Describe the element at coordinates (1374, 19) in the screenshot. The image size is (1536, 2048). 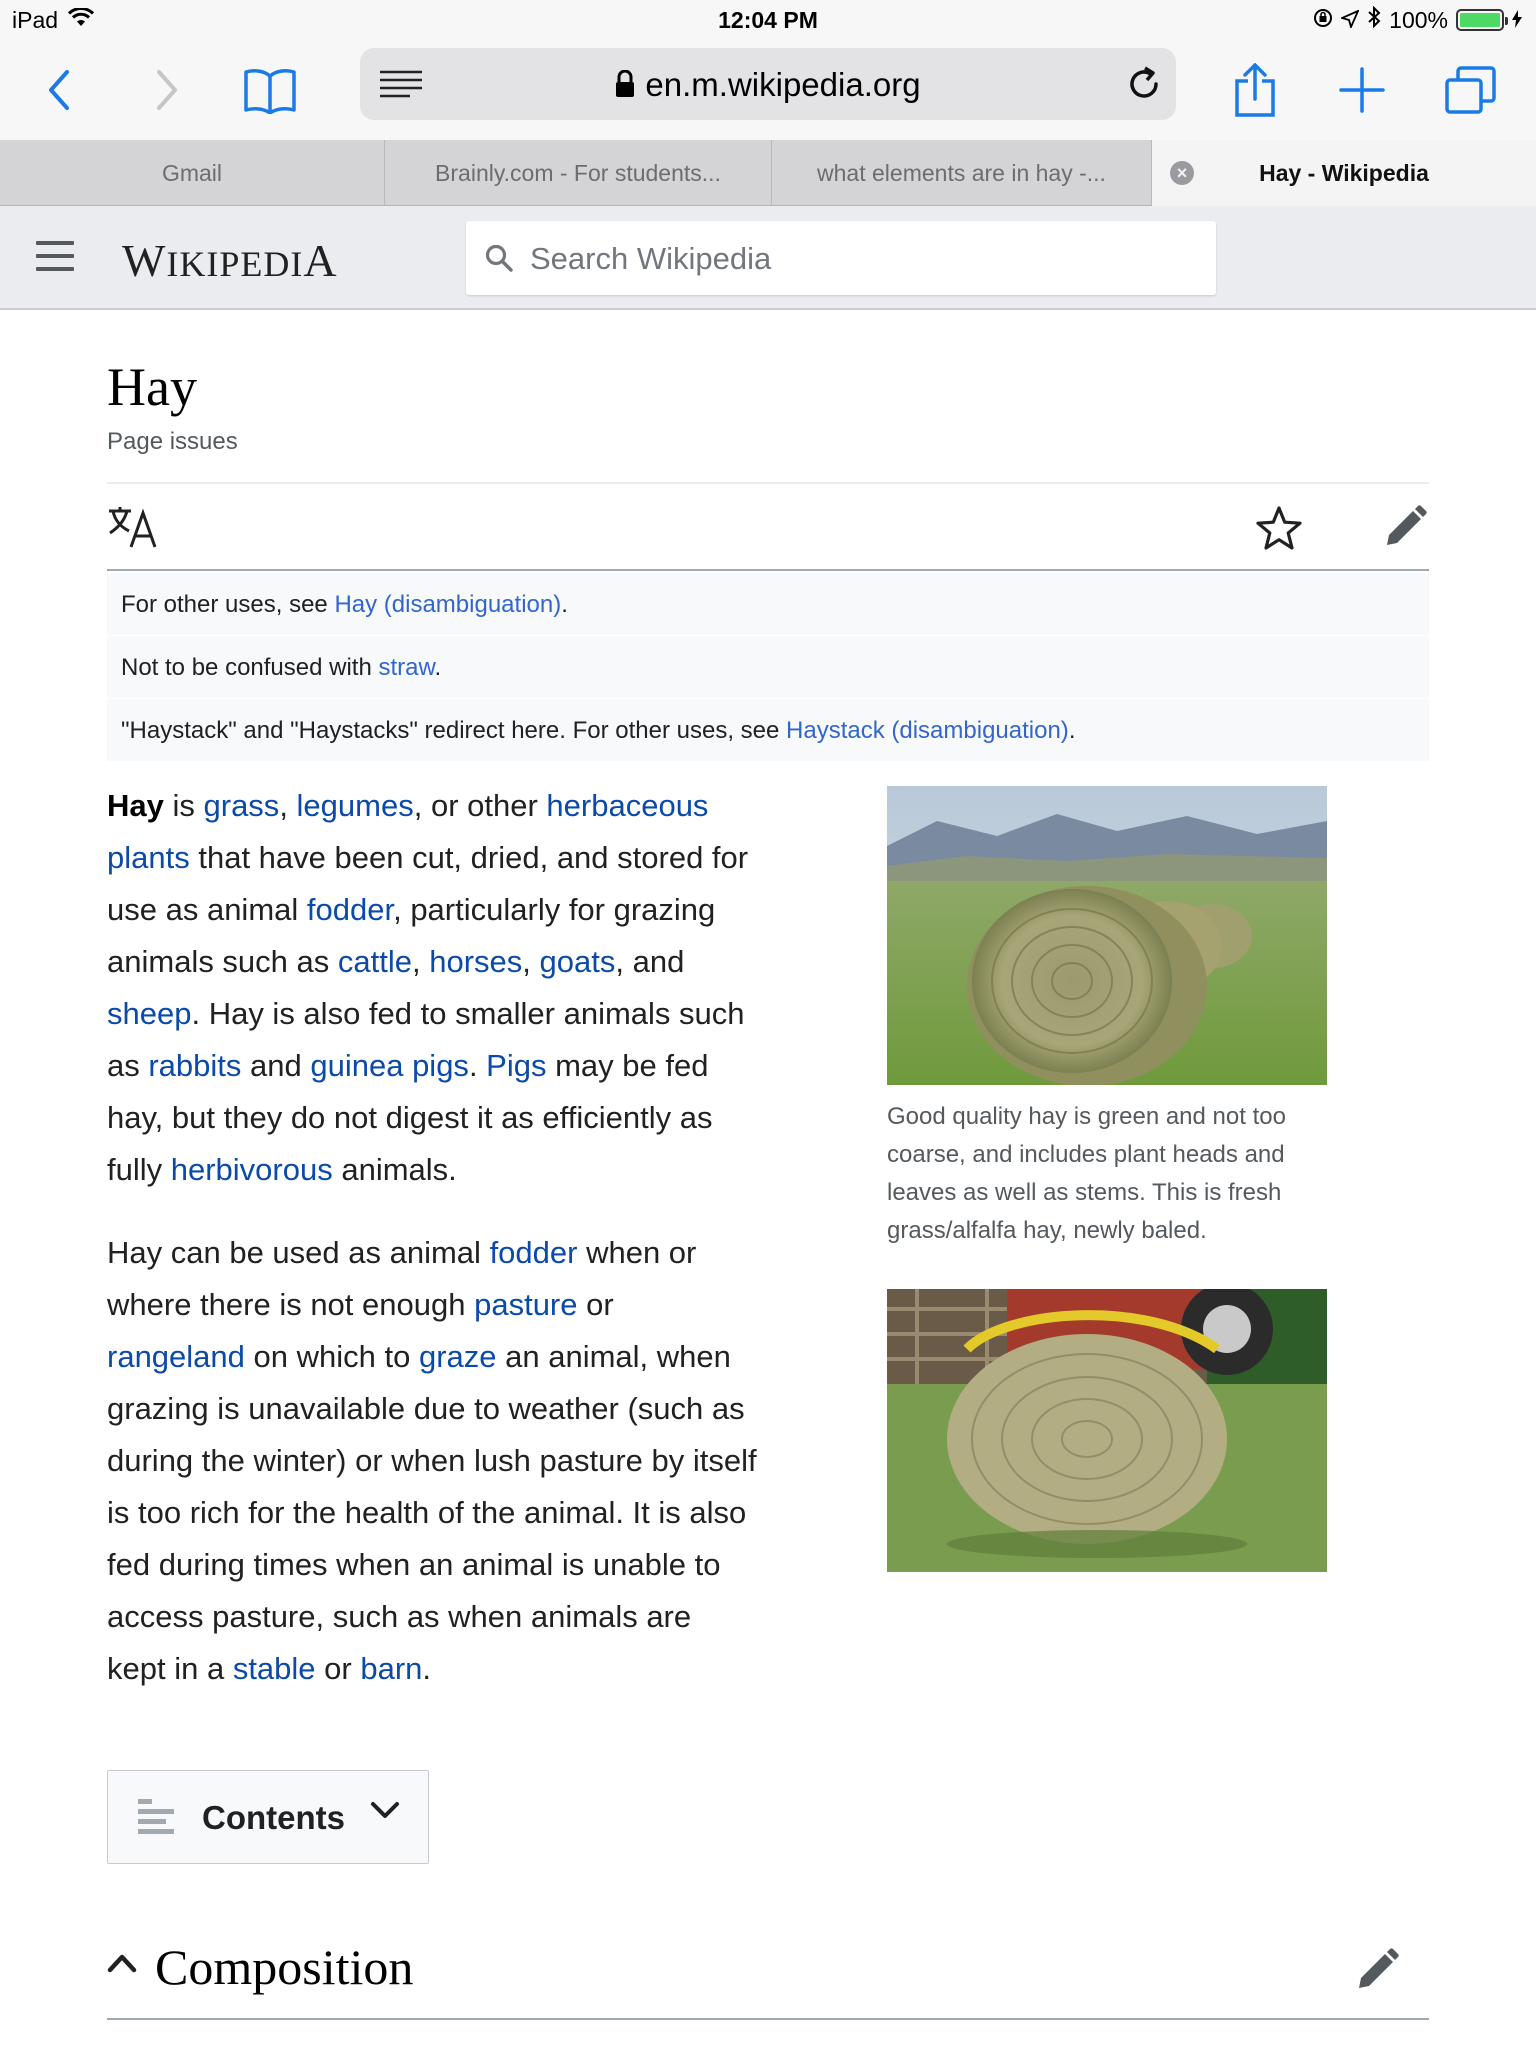
I see `bluetooth-icon` at that location.